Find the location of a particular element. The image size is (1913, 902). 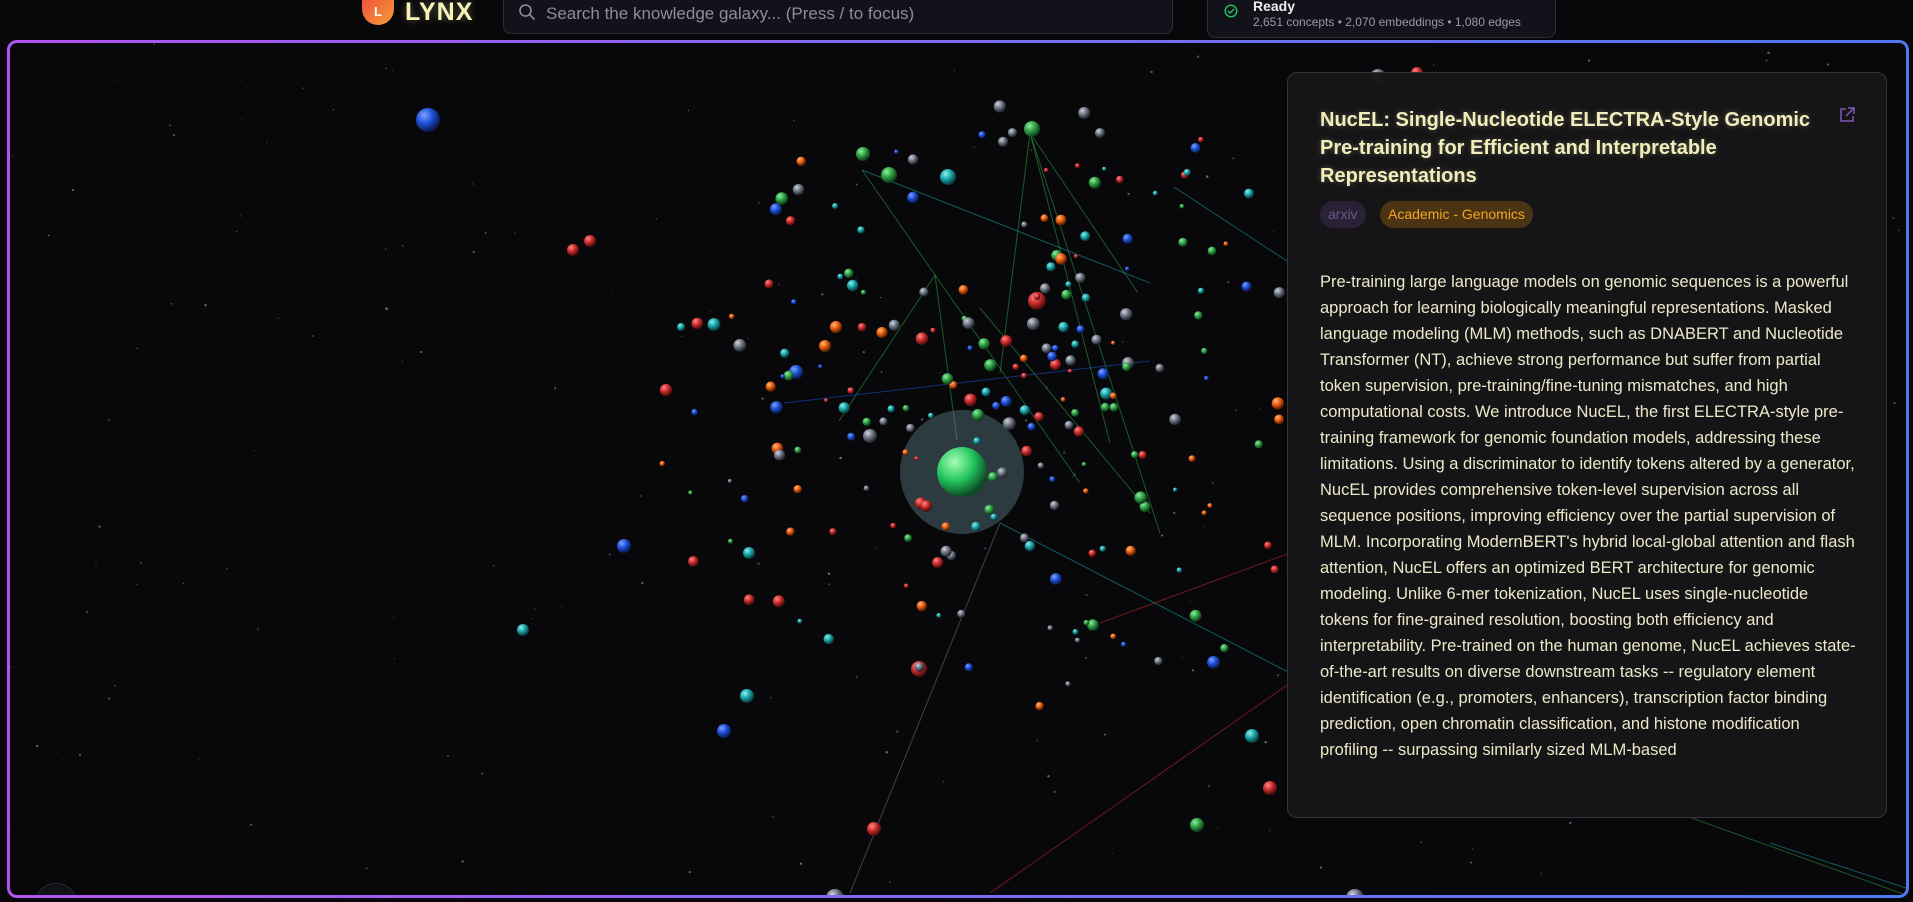

selected-node is located at coordinates (962, 472).